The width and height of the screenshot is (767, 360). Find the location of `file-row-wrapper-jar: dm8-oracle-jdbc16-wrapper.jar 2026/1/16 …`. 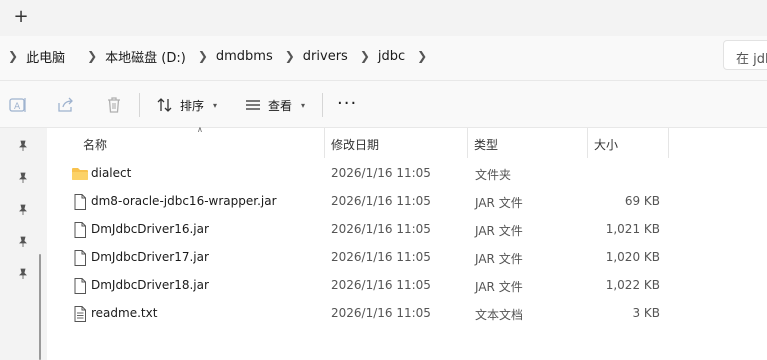

file-row-wrapper-jar: dm8-oracle-jdbc16-wrapper.jar 2026/1/16 … is located at coordinates (407, 202).